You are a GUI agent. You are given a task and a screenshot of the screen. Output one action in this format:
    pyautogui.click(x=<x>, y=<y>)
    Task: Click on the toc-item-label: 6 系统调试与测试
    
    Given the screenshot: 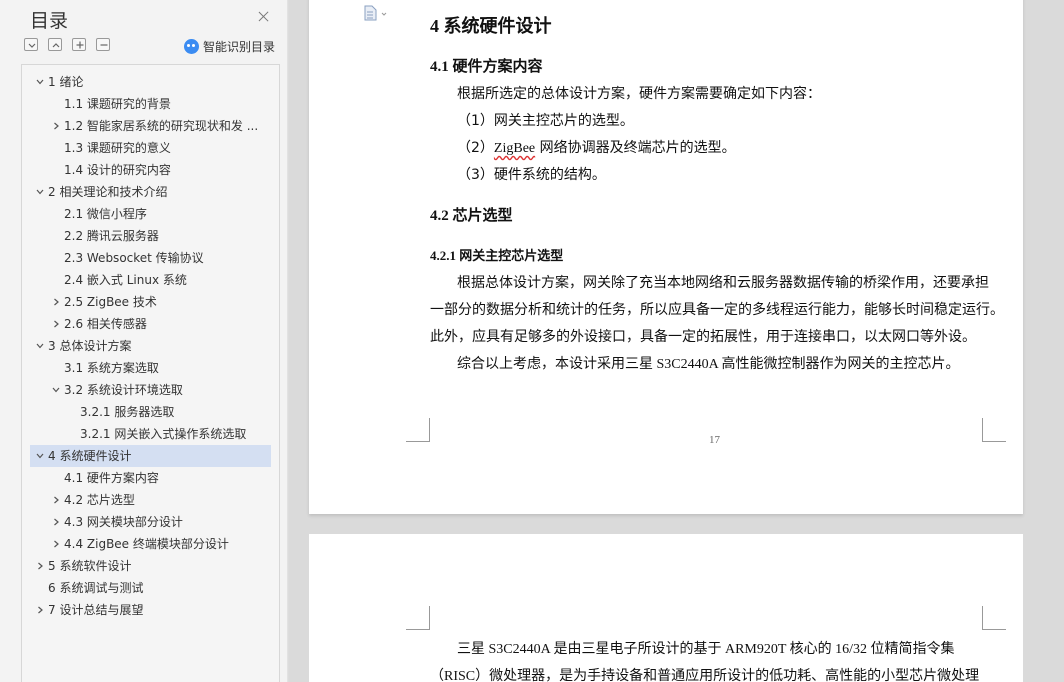 What is the action you would take?
    pyautogui.click(x=96, y=588)
    